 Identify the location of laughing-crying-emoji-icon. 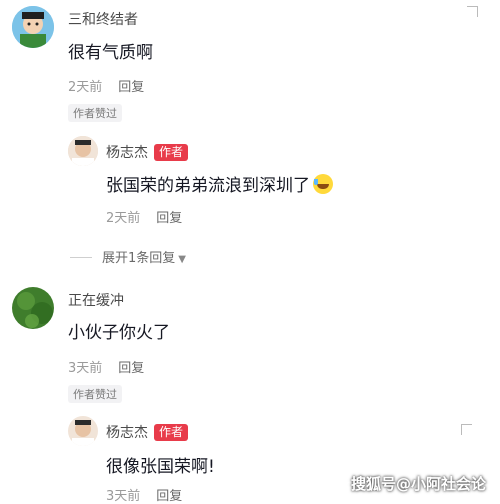
(323, 184).